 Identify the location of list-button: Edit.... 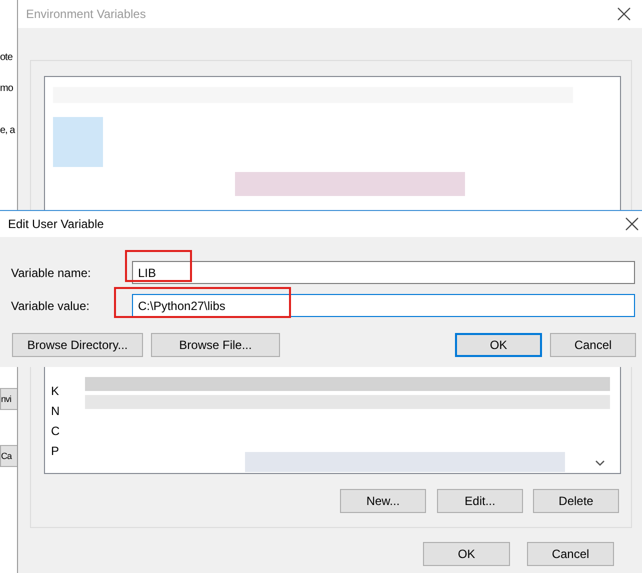
(480, 501).